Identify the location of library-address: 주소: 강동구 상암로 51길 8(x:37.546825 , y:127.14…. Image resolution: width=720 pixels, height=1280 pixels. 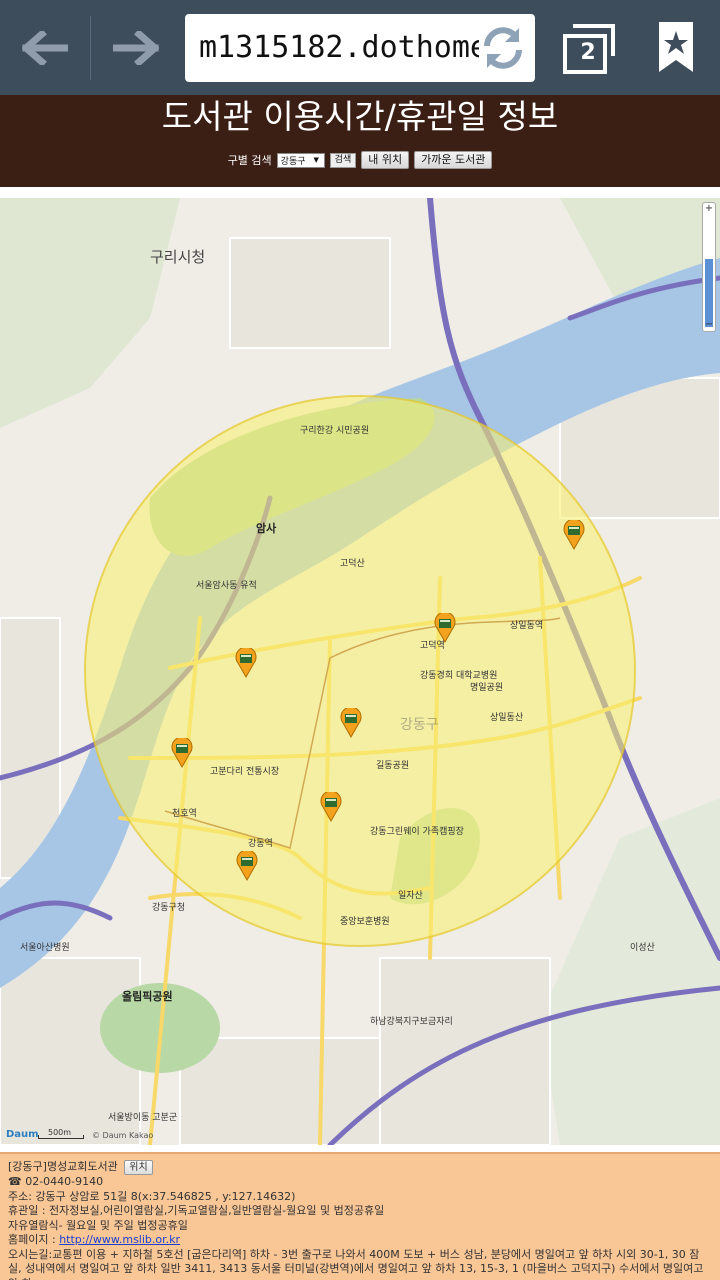
(152, 1196).